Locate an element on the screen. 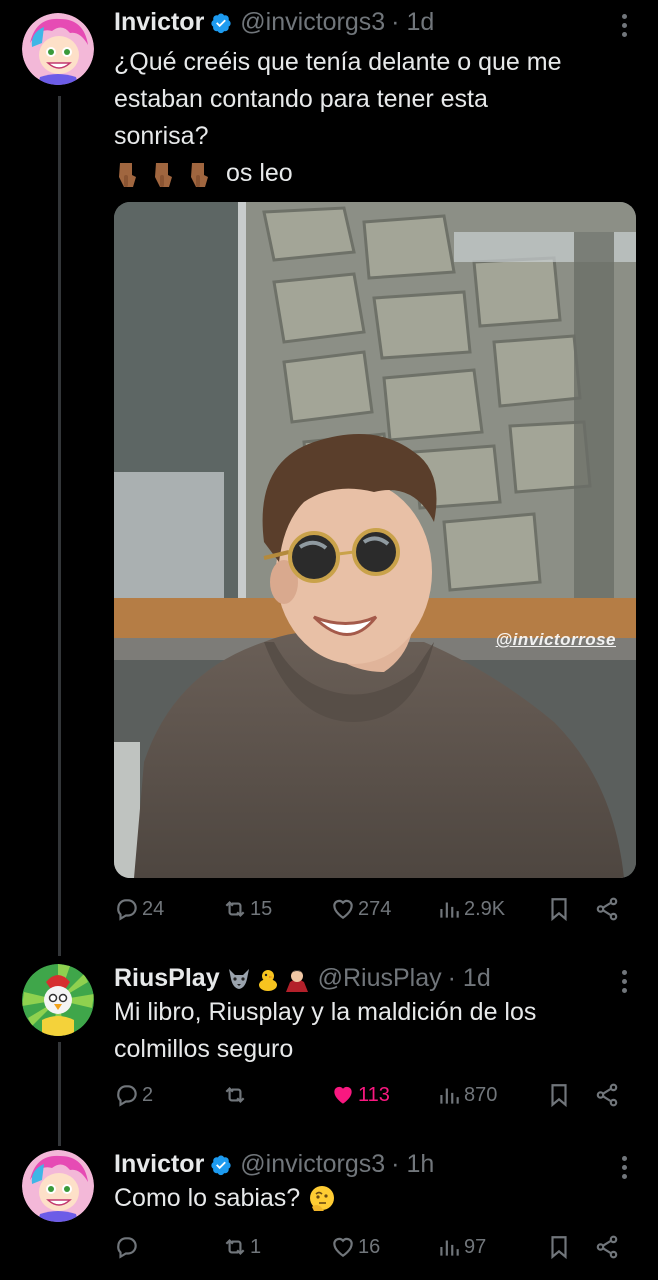  action-bar: 1 16 97 is located at coordinates (374, 1252).